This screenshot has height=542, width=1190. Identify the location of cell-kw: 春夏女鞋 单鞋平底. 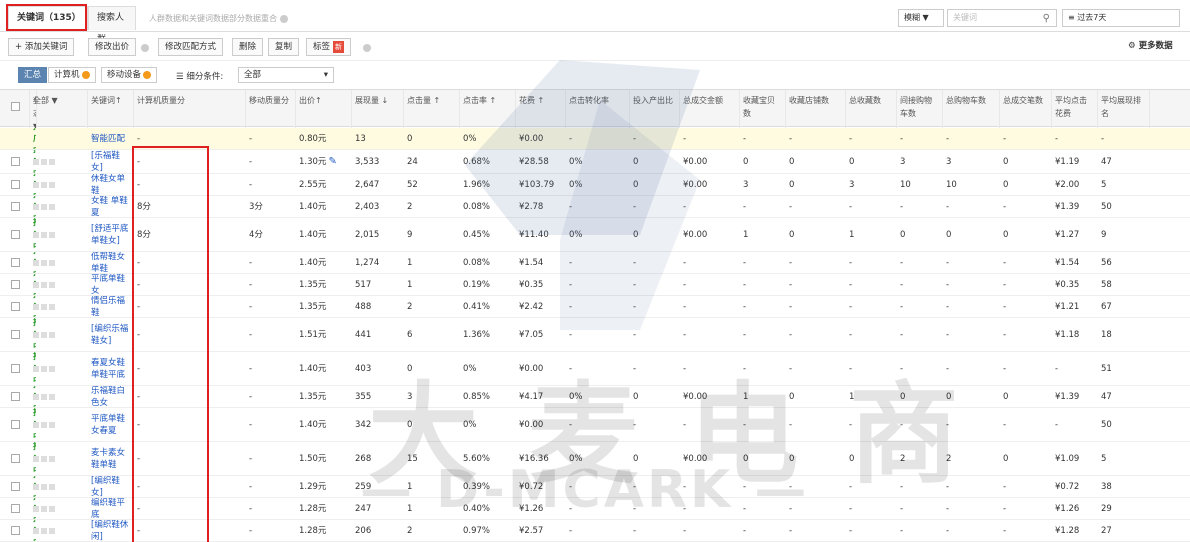
(111, 368).